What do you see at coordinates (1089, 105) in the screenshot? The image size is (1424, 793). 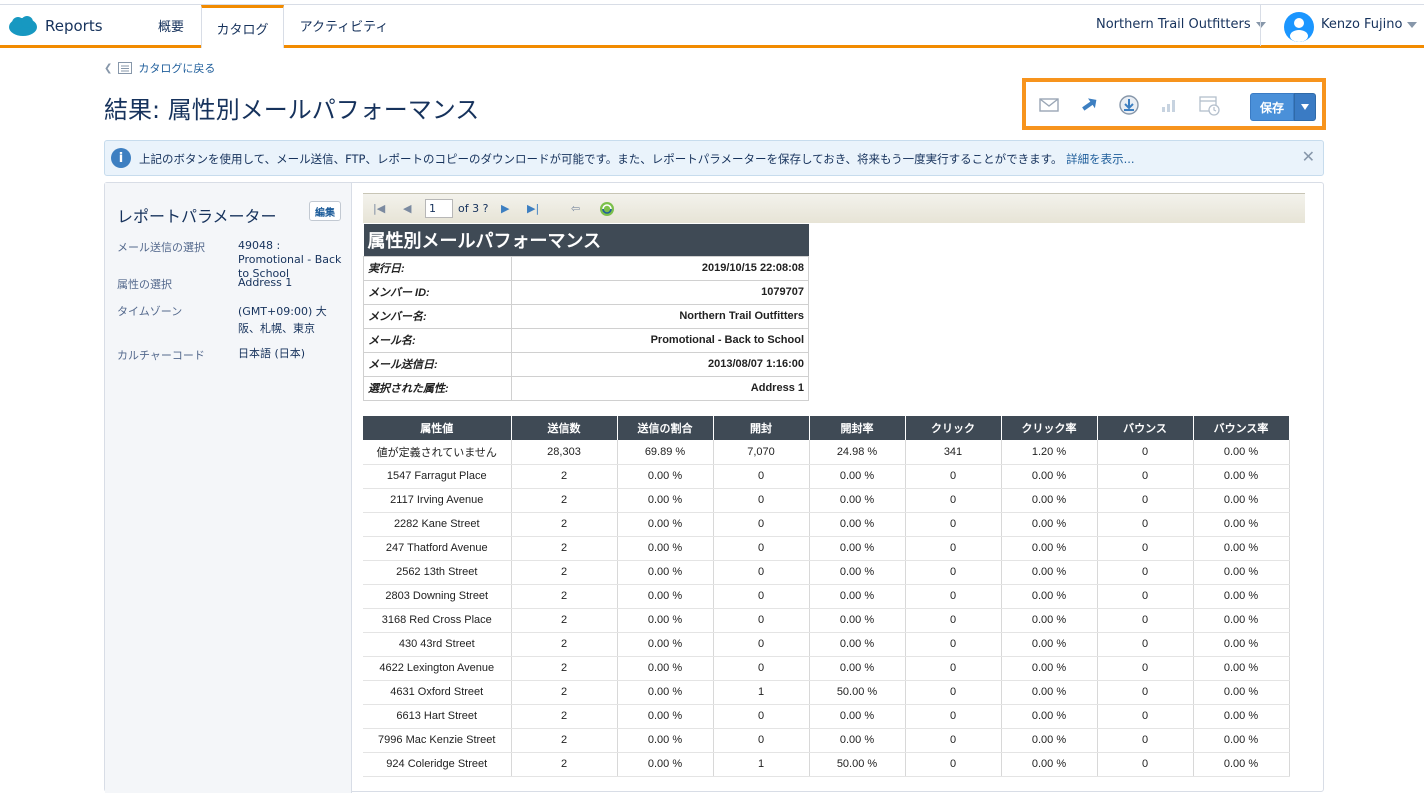 I see `ftp-transfer-icon` at bounding box center [1089, 105].